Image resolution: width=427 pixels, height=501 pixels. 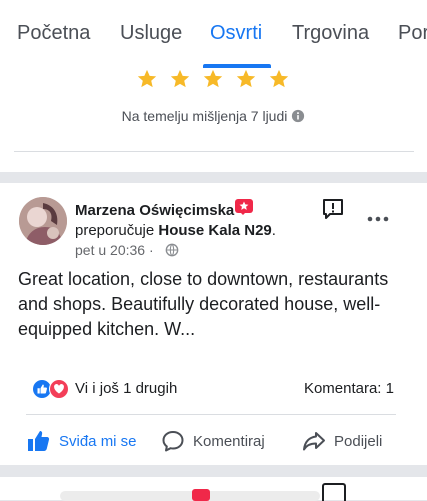 What do you see at coordinates (151, 33) in the screenshot?
I see `tab-services: Usluge` at bounding box center [151, 33].